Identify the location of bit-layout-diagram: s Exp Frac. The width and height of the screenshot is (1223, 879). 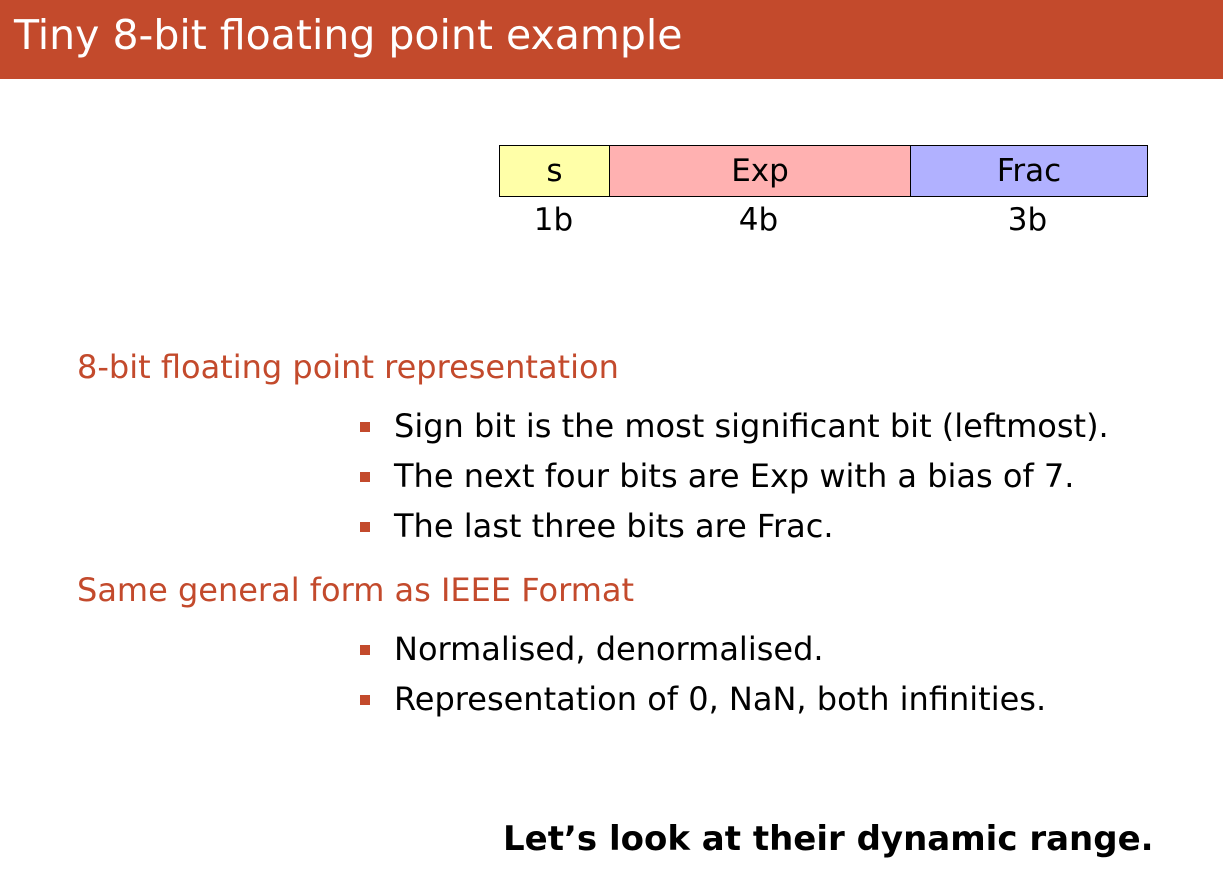
(823, 171).